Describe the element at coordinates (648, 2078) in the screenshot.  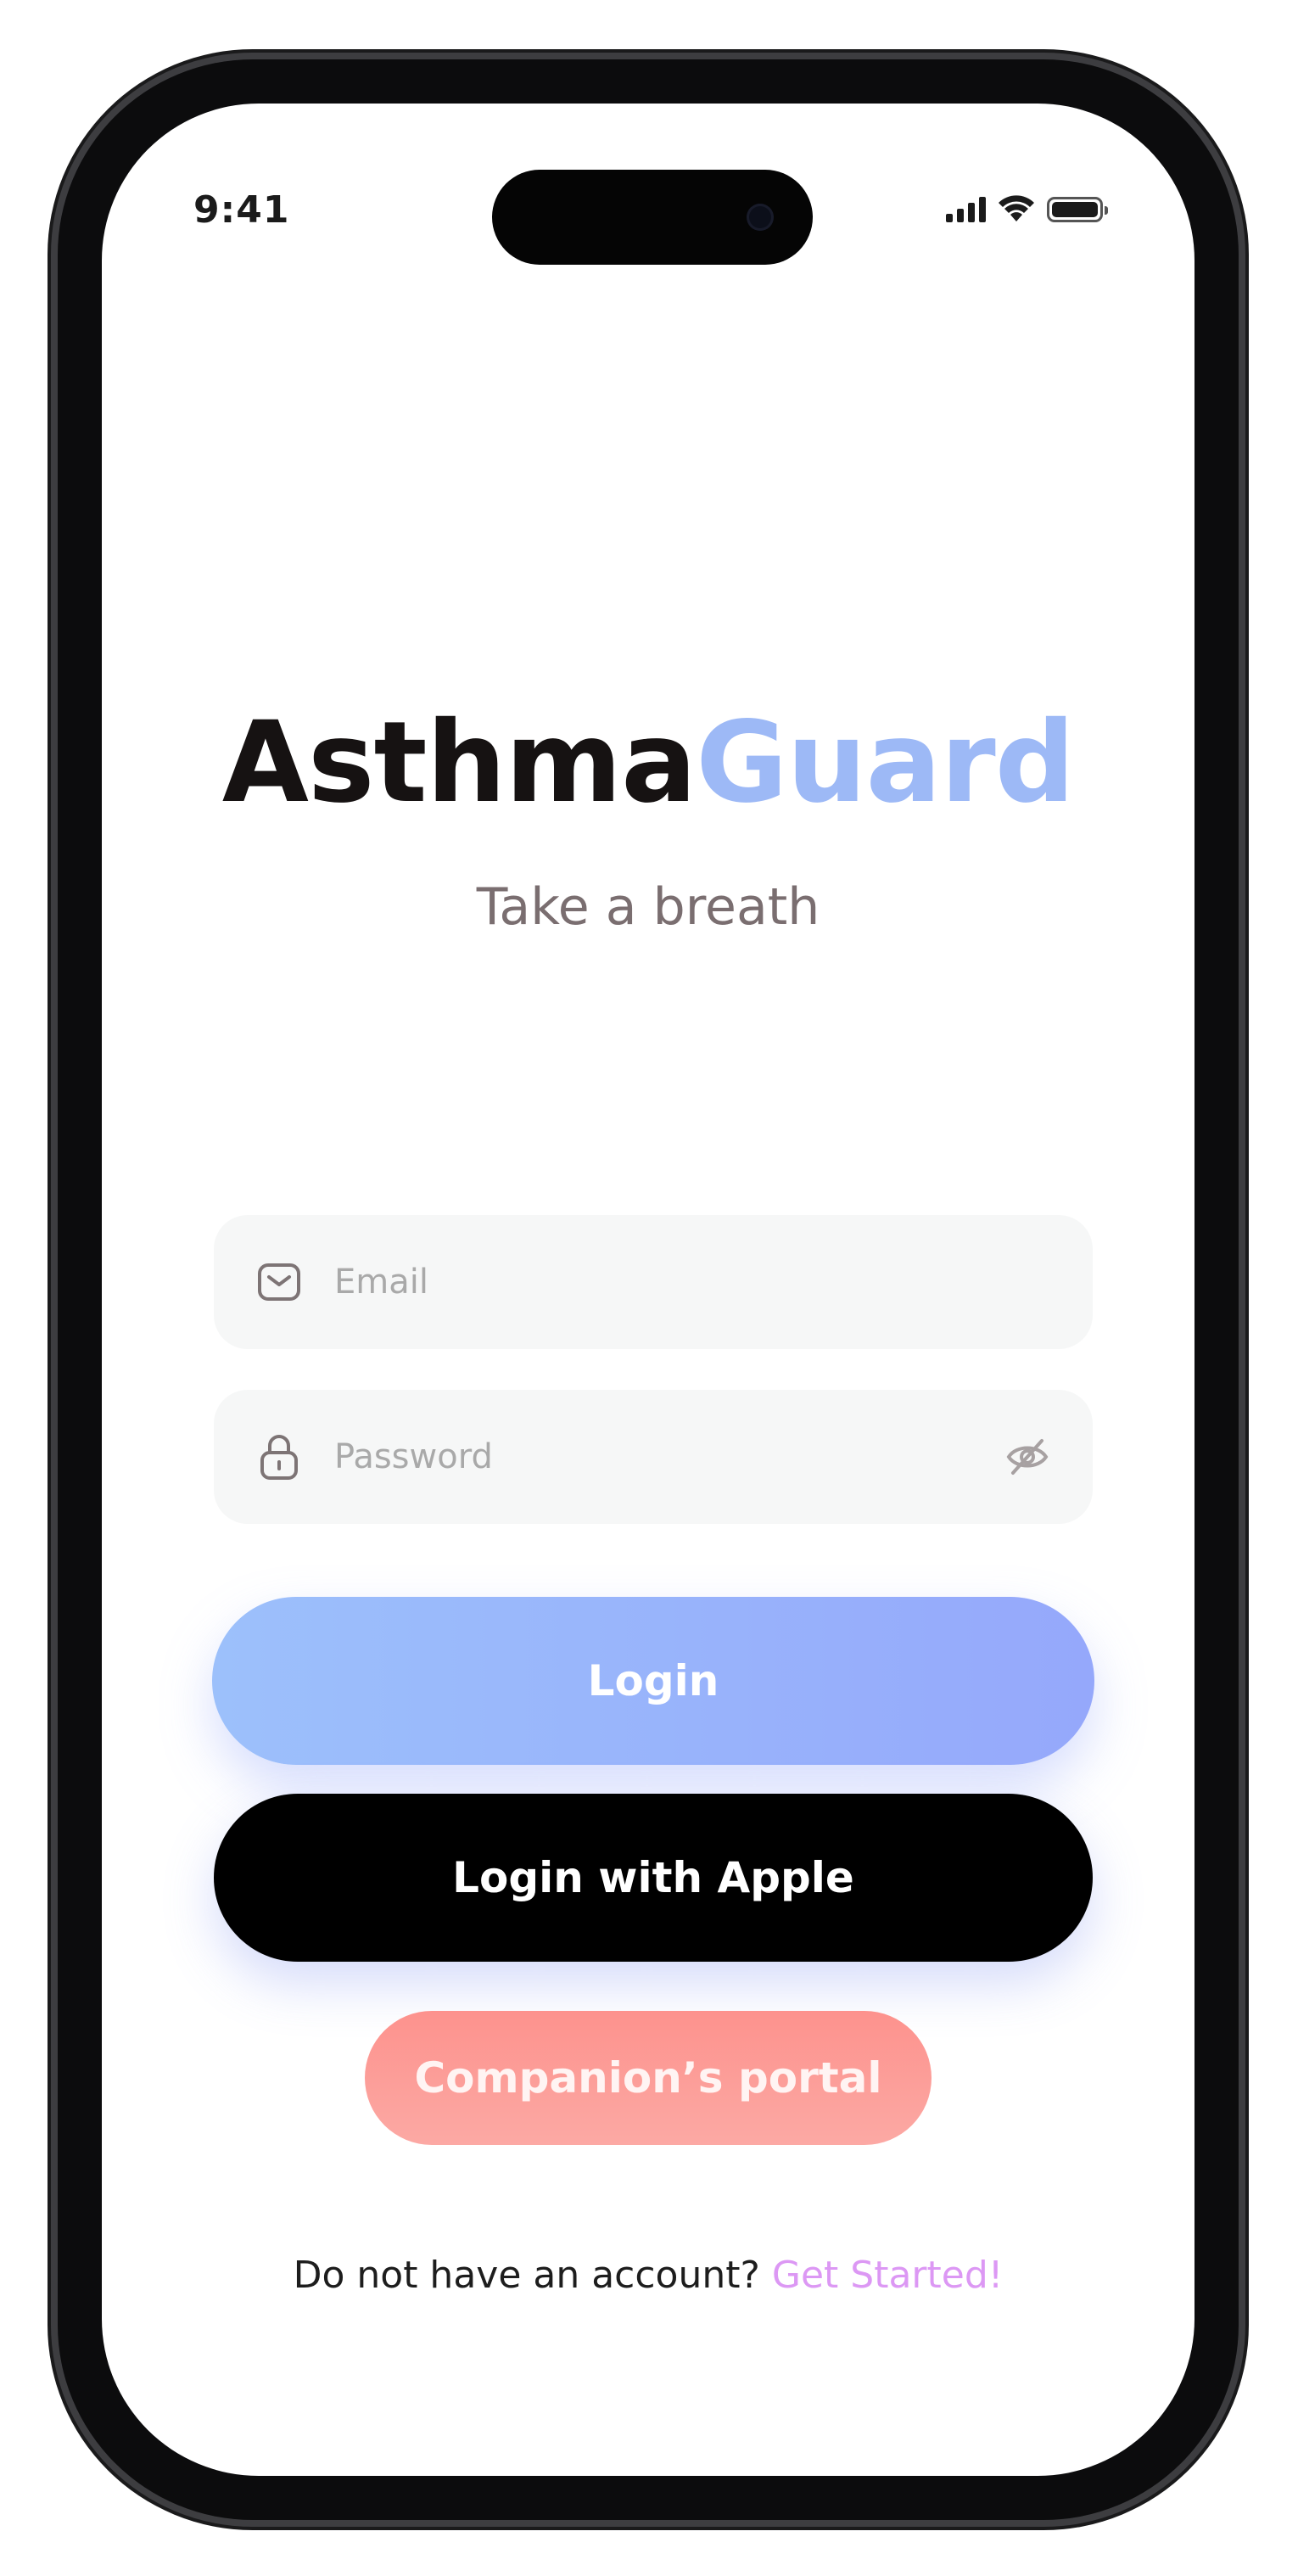
I see `companion-portal-button: Companion’s portal` at that location.